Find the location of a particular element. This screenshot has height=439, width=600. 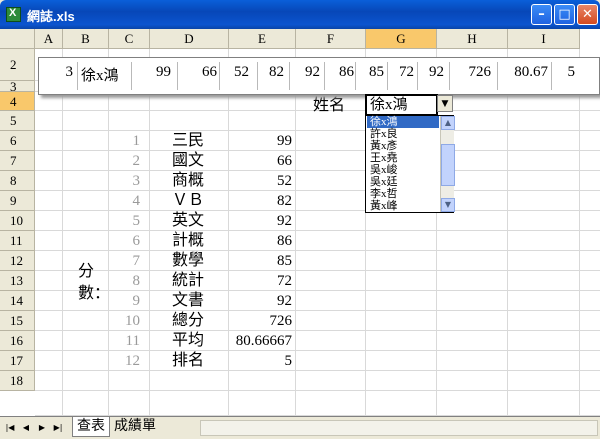

prev-sheet-button: ◀ is located at coordinates (26, 428).